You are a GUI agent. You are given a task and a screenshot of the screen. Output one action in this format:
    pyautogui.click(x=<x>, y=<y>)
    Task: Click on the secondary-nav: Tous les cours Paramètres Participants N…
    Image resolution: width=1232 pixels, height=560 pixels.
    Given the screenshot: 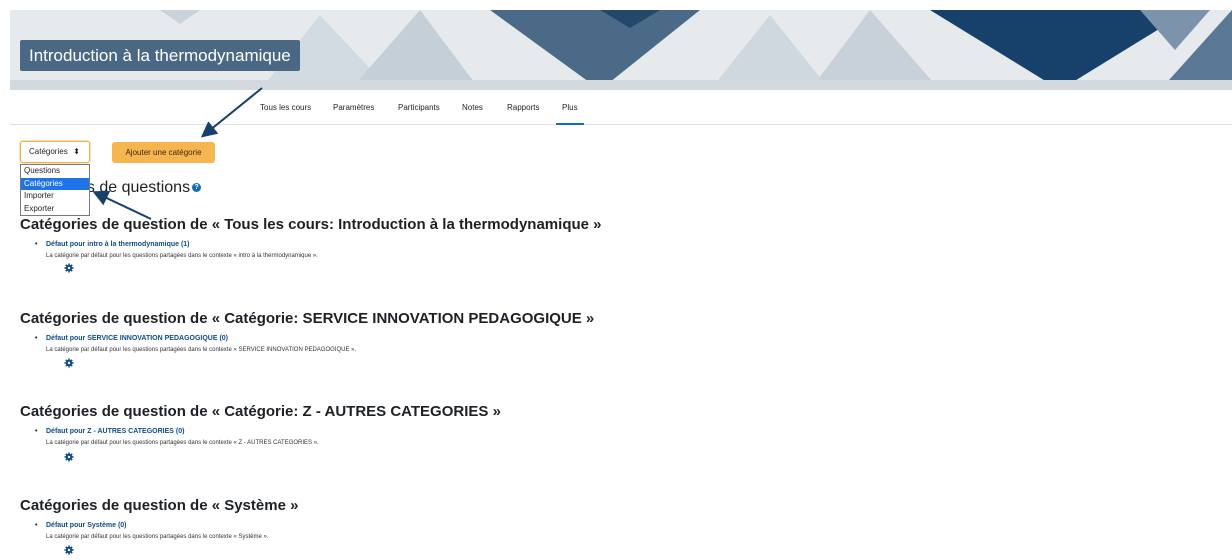 What is the action you would take?
    pyautogui.click(x=621, y=107)
    